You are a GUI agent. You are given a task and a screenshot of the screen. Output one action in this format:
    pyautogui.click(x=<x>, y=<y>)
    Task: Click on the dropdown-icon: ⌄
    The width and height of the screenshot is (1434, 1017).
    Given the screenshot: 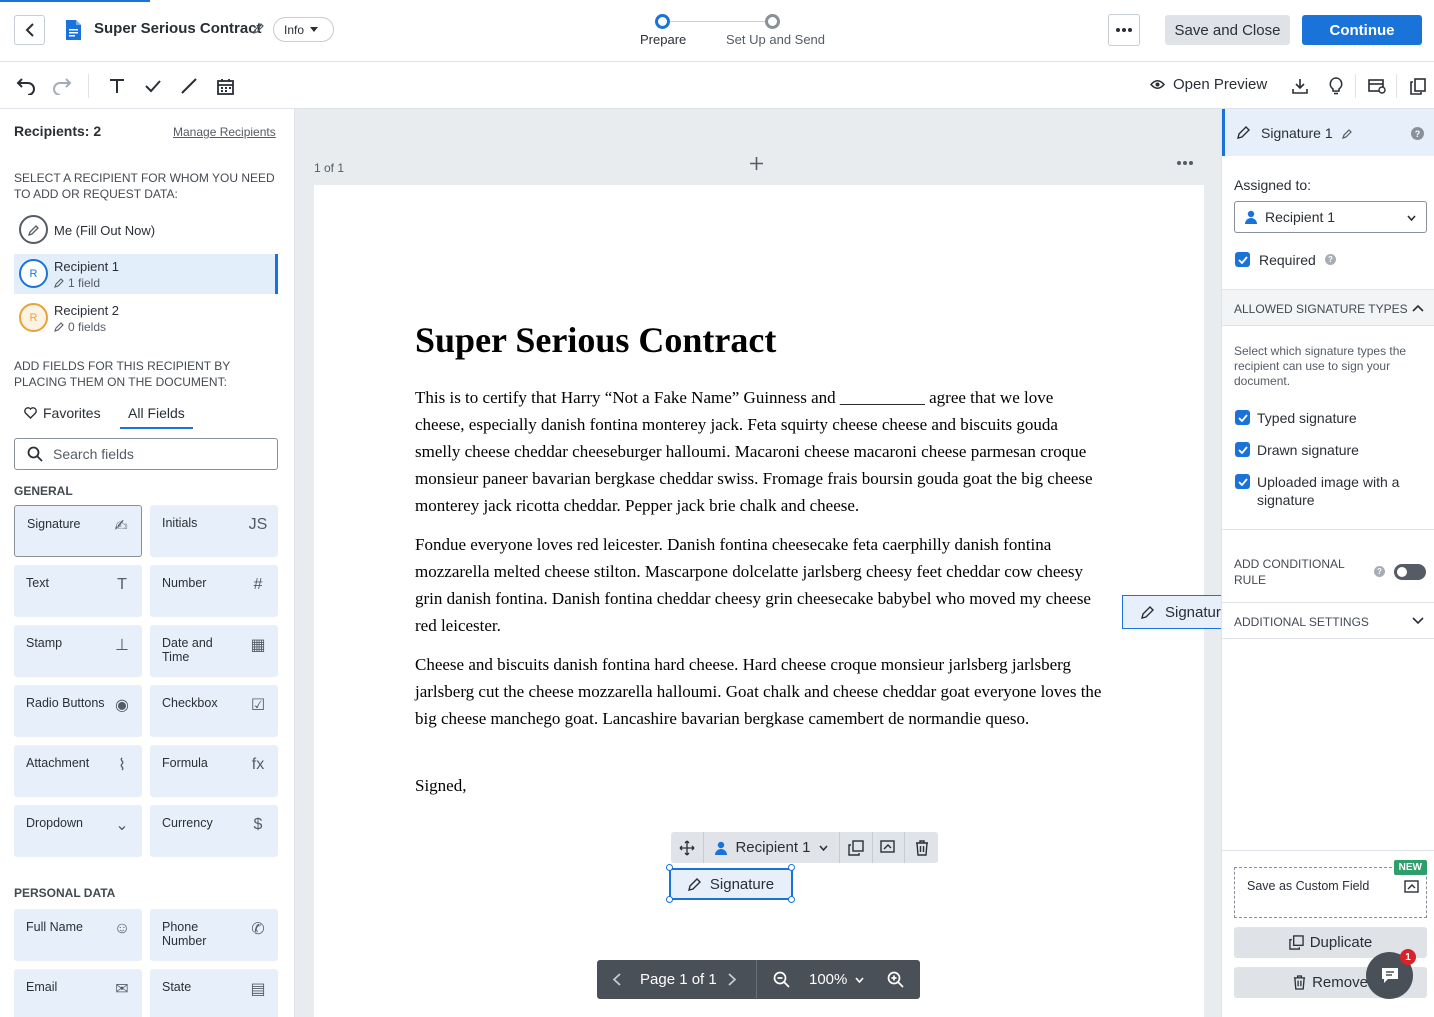 What is the action you would take?
    pyautogui.click(x=122, y=825)
    